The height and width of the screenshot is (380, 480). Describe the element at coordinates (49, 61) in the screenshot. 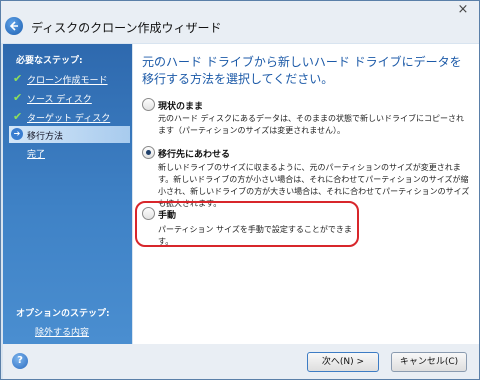

I see `required-steps-heading: 必要なステップ:` at that location.